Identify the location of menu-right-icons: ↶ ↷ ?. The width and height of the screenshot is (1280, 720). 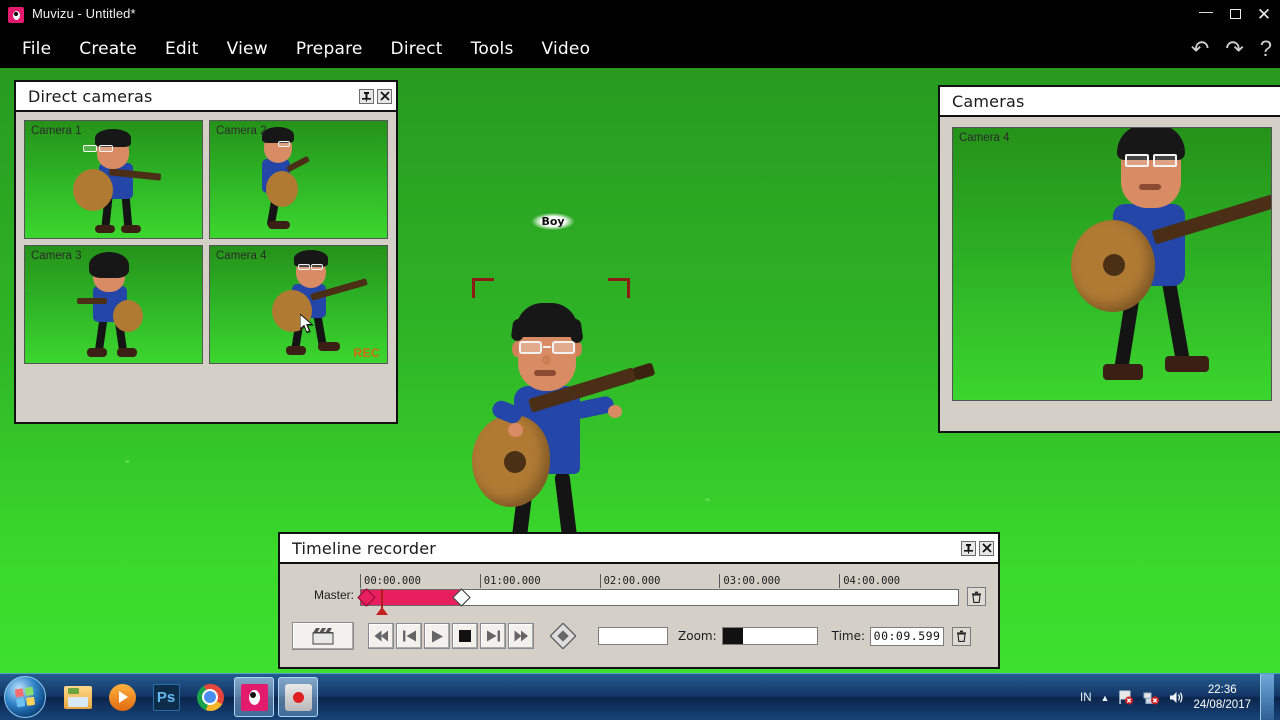
(1231, 49).